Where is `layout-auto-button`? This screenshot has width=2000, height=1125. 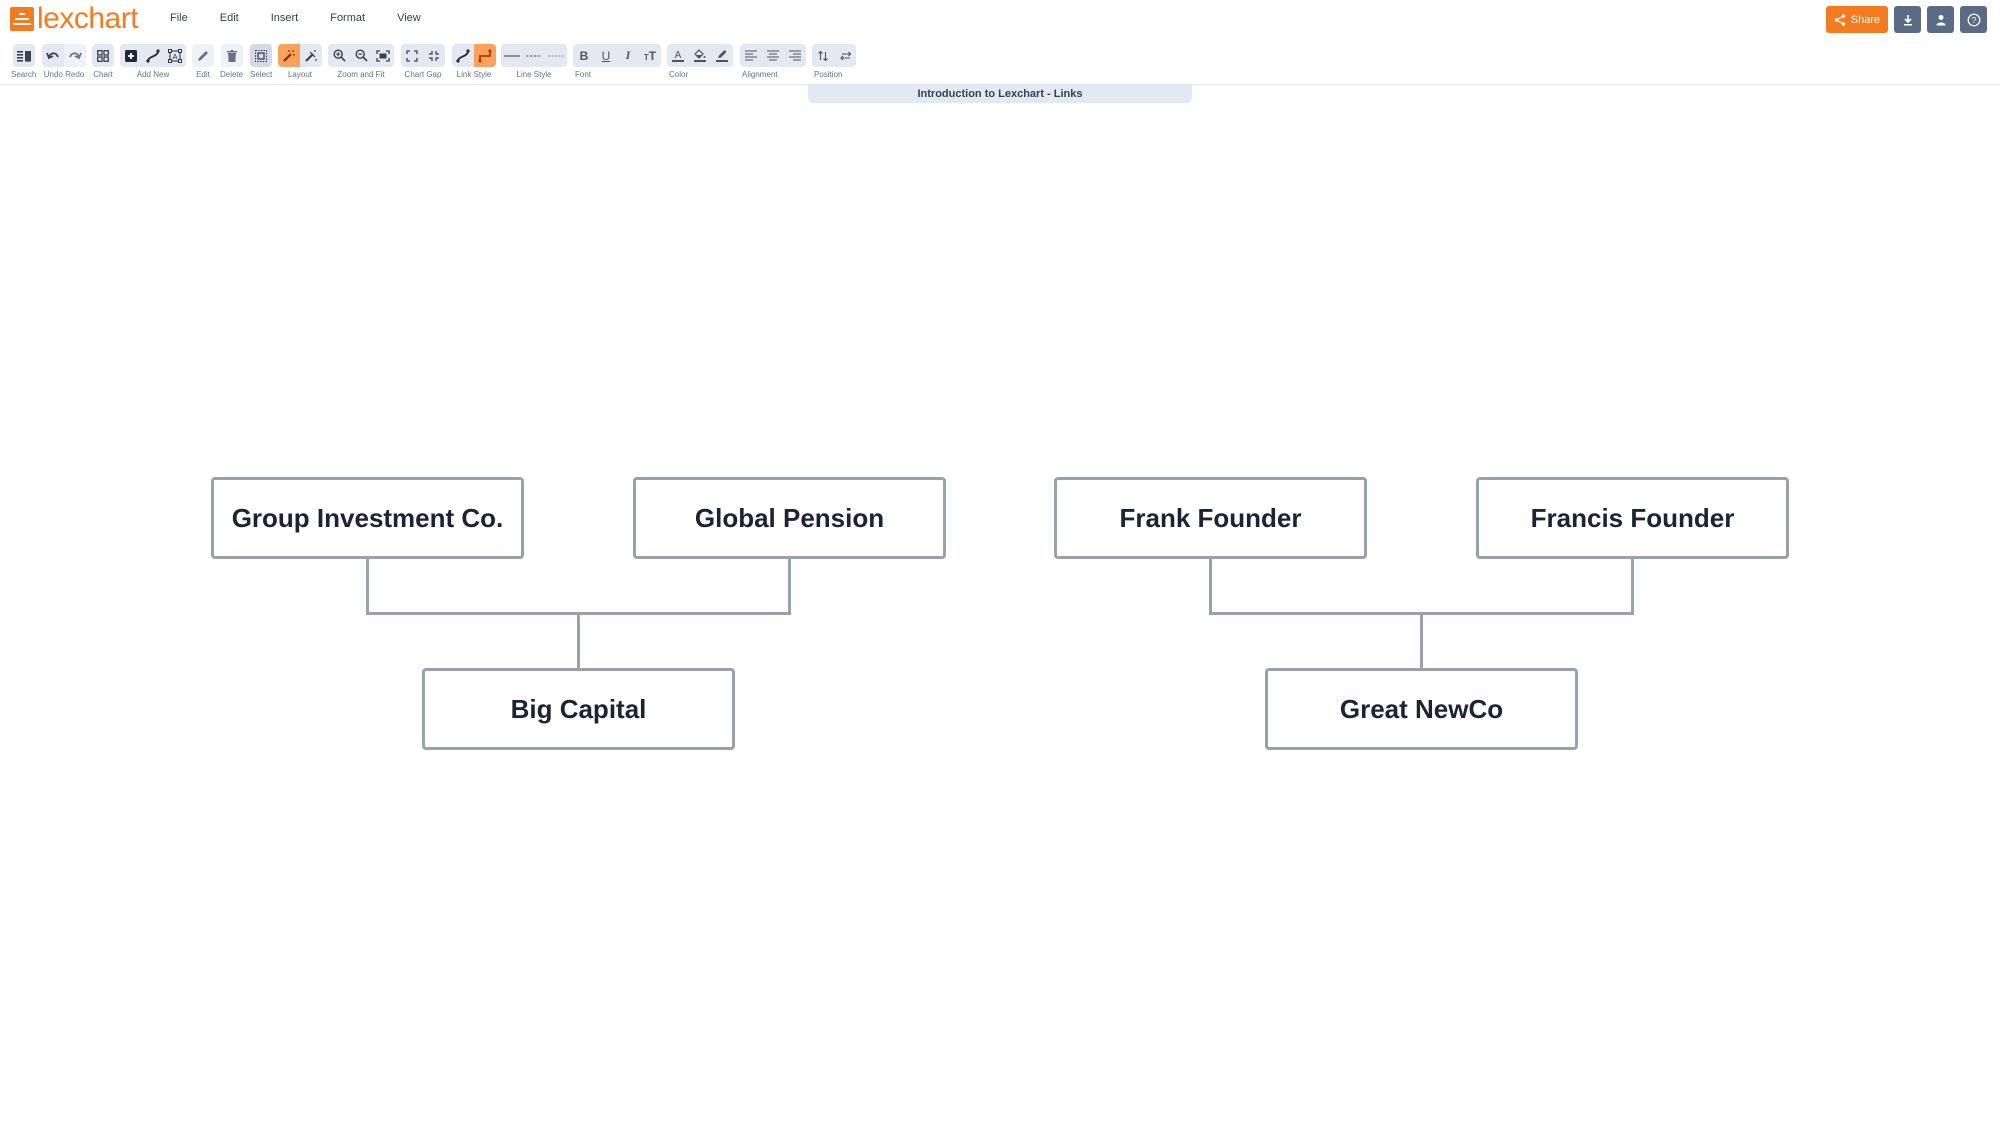
layout-auto-button is located at coordinates (289, 55).